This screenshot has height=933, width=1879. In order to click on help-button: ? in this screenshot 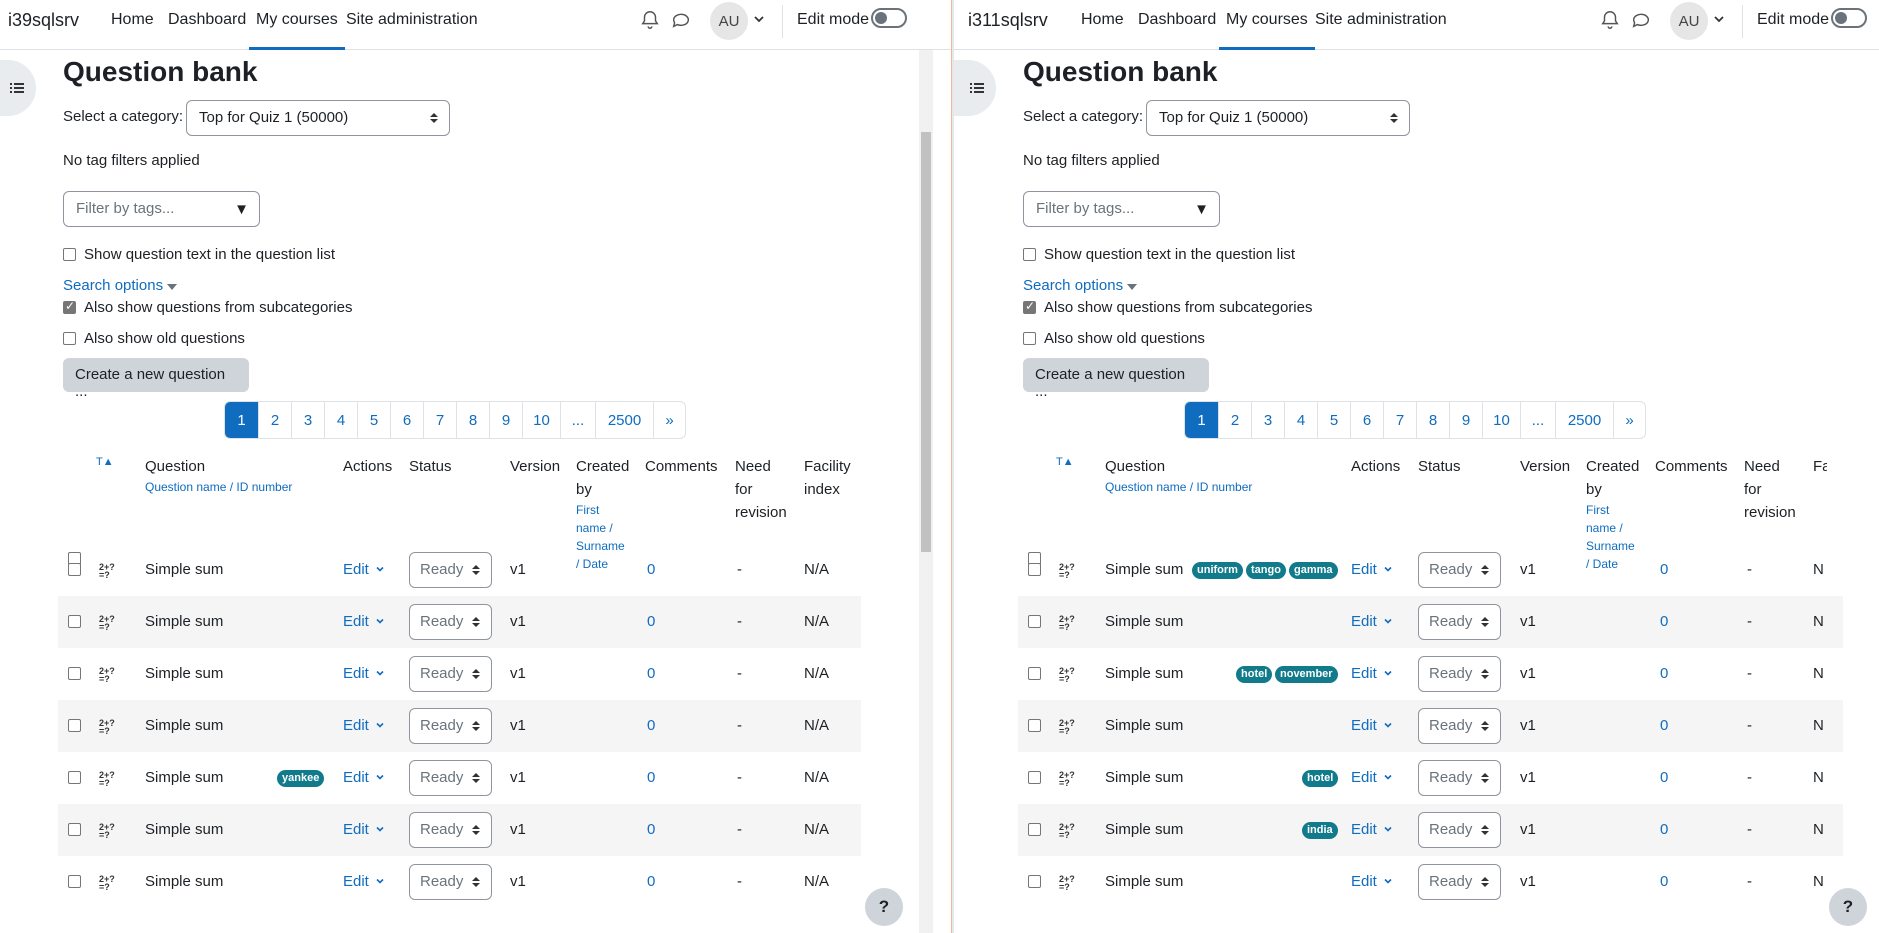, I will do `click(1848, 907)`.